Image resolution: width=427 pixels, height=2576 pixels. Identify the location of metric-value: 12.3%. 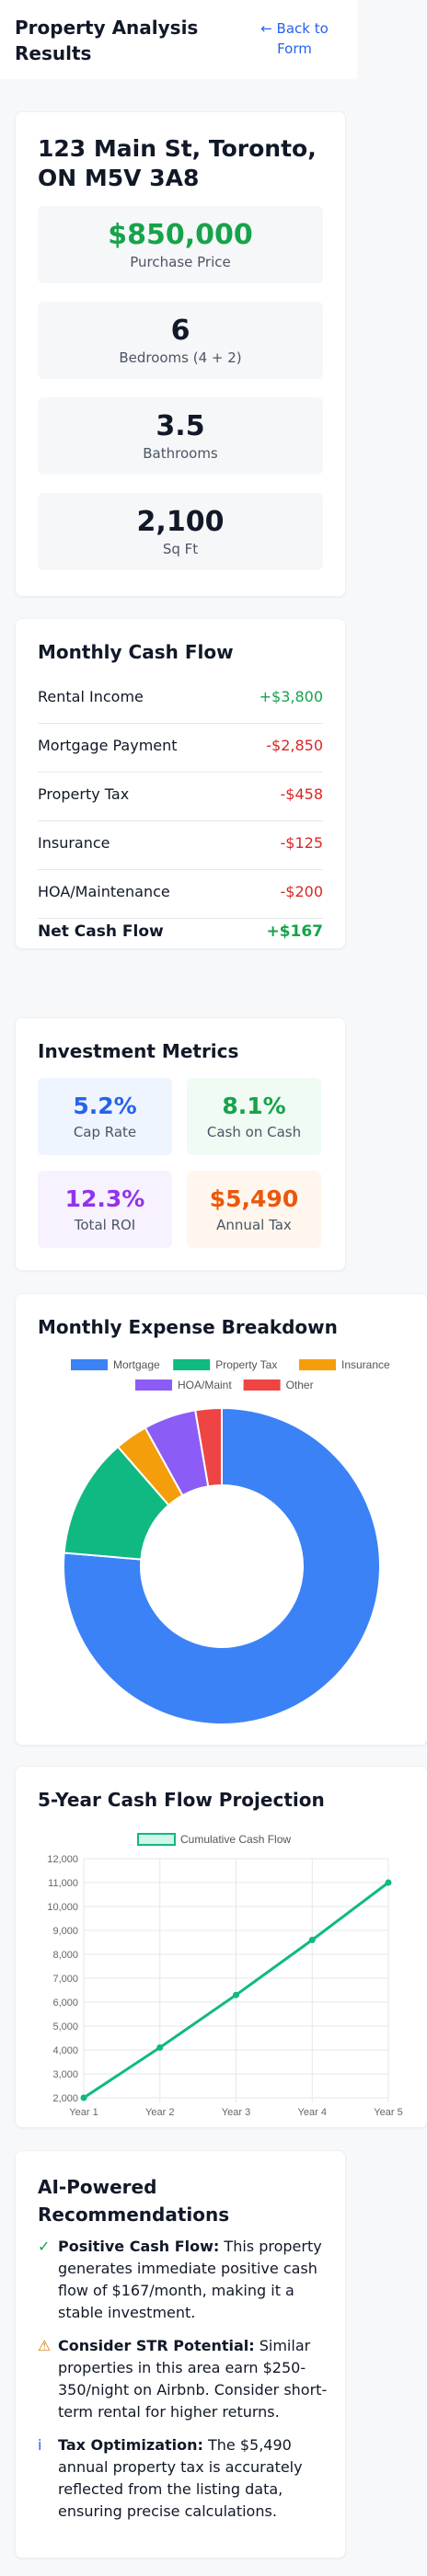
(104, 1199).